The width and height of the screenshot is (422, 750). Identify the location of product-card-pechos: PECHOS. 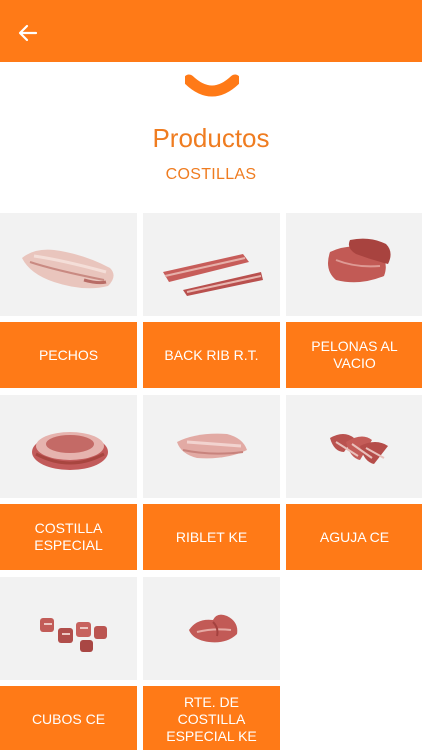
(68, 300).